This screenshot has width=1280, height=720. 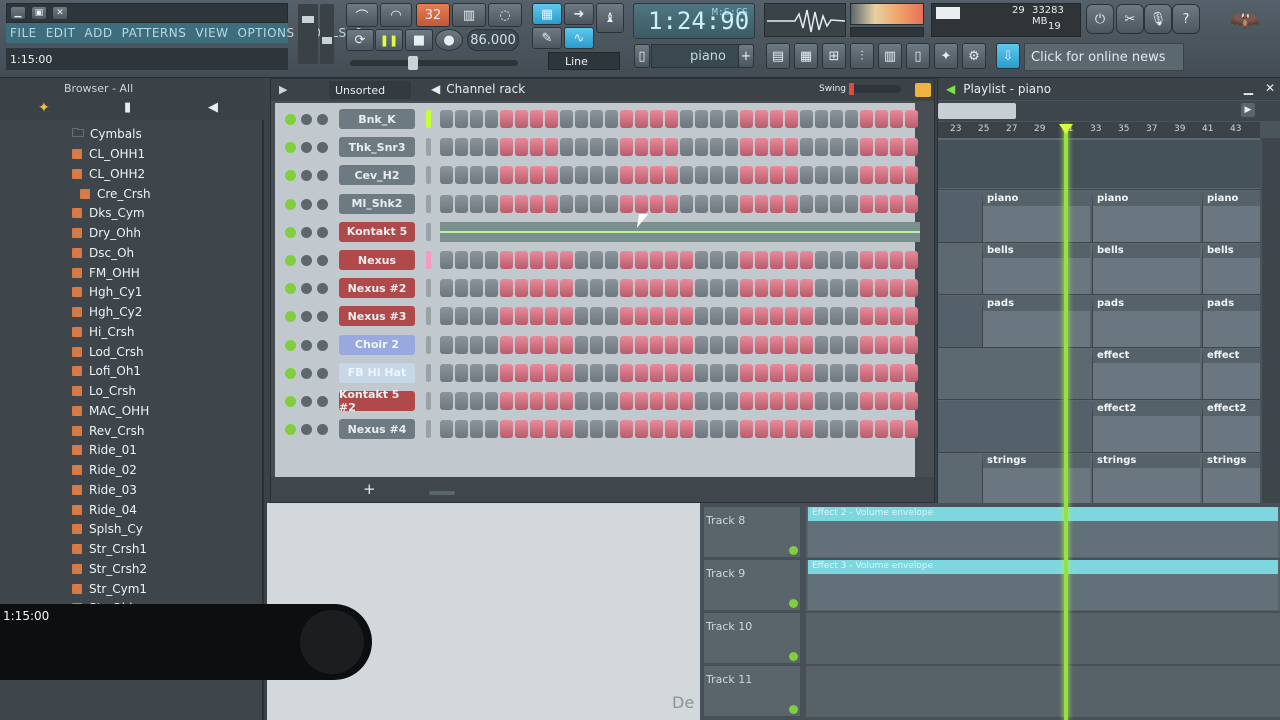 I want to click on stop-button: ■, so click(x=419, y=40).